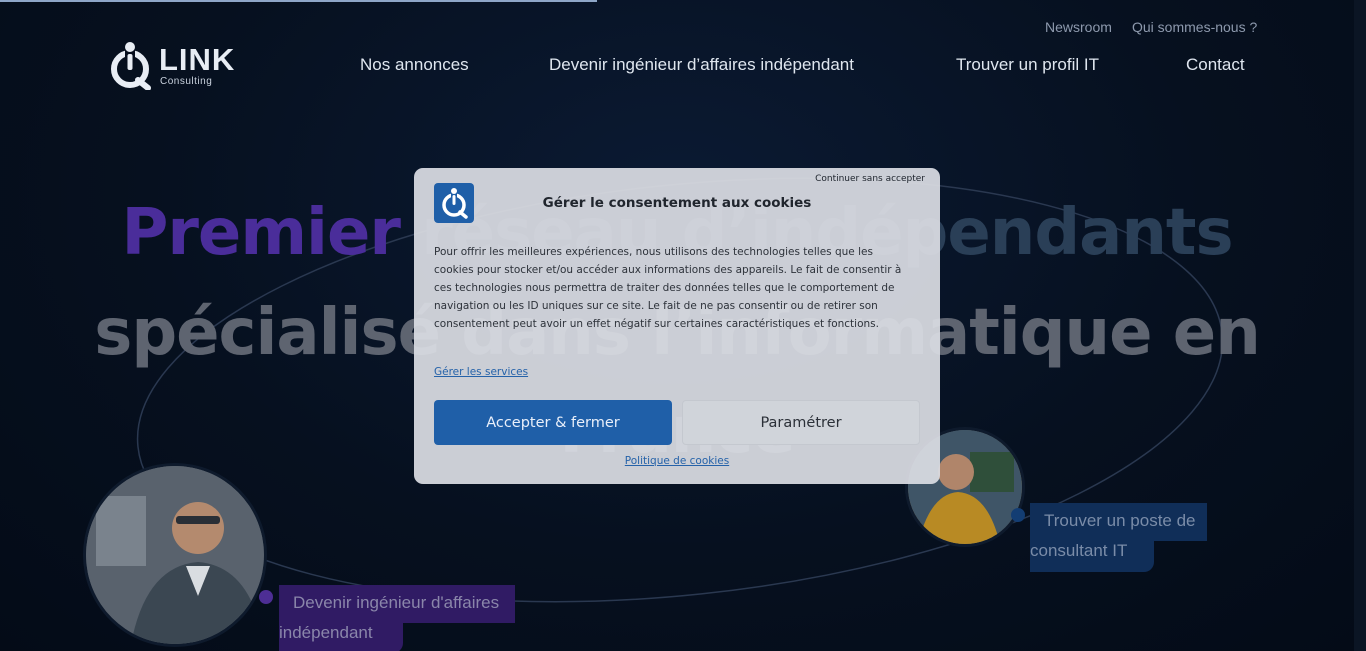 Image resolution: width=1366 pixels, height=651 pixels. Describe the element at coordinates (1194, 27) in the screenshot. I see `nav-qui-sommes-nous: Qui sommes-nous ?` at that location.